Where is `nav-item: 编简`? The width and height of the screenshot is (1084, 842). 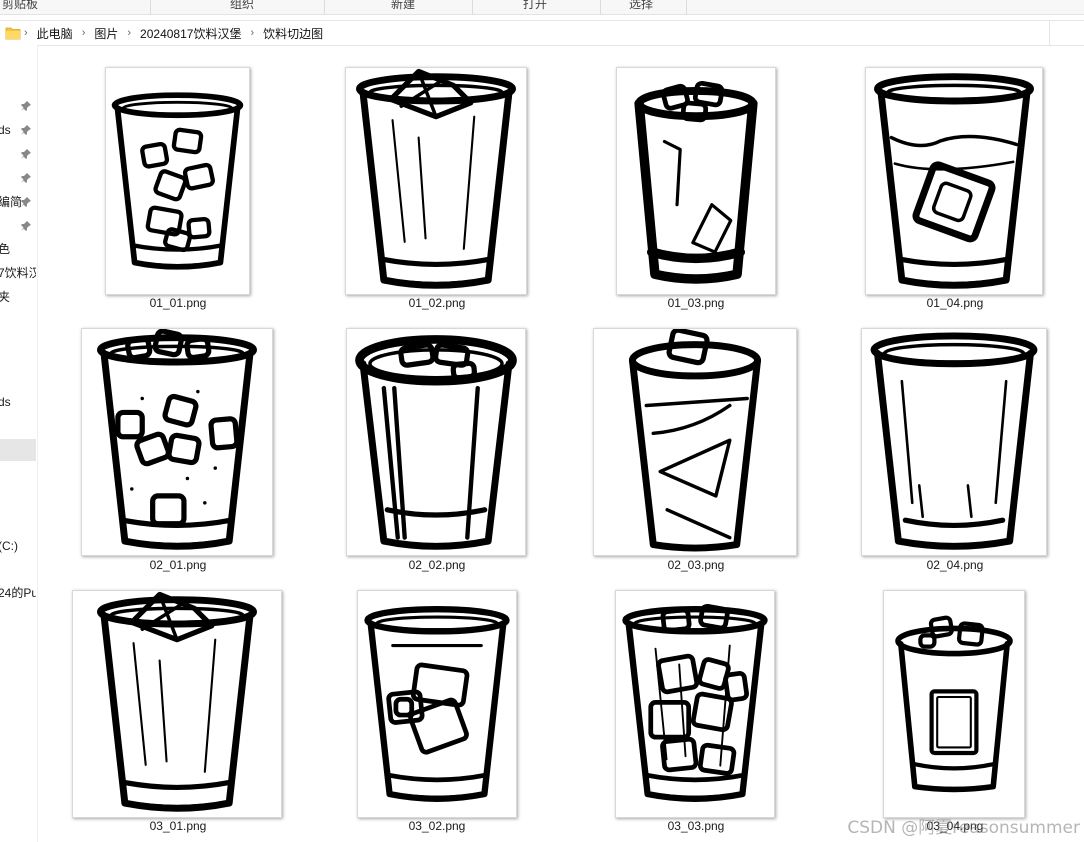 nav-item: 编简 is located at coordinates (18, 202).